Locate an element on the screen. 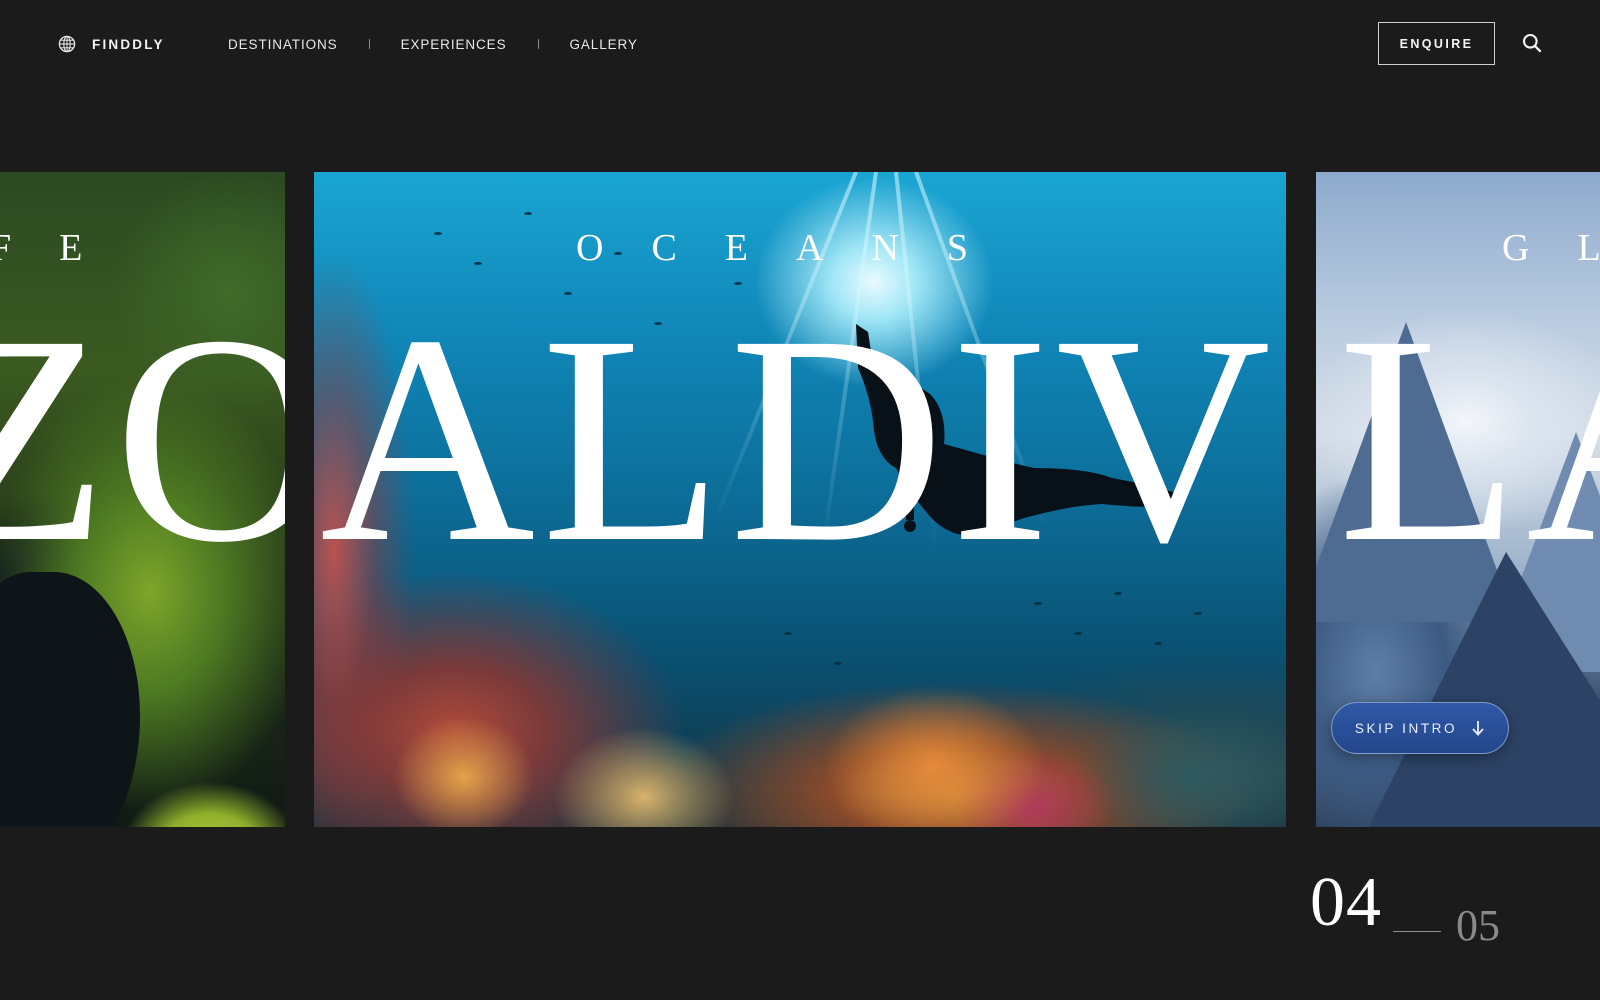 This screenshot has width=1600, height=1000. nav-item-gallery: GALLERY is located at coordinates (604, 44).